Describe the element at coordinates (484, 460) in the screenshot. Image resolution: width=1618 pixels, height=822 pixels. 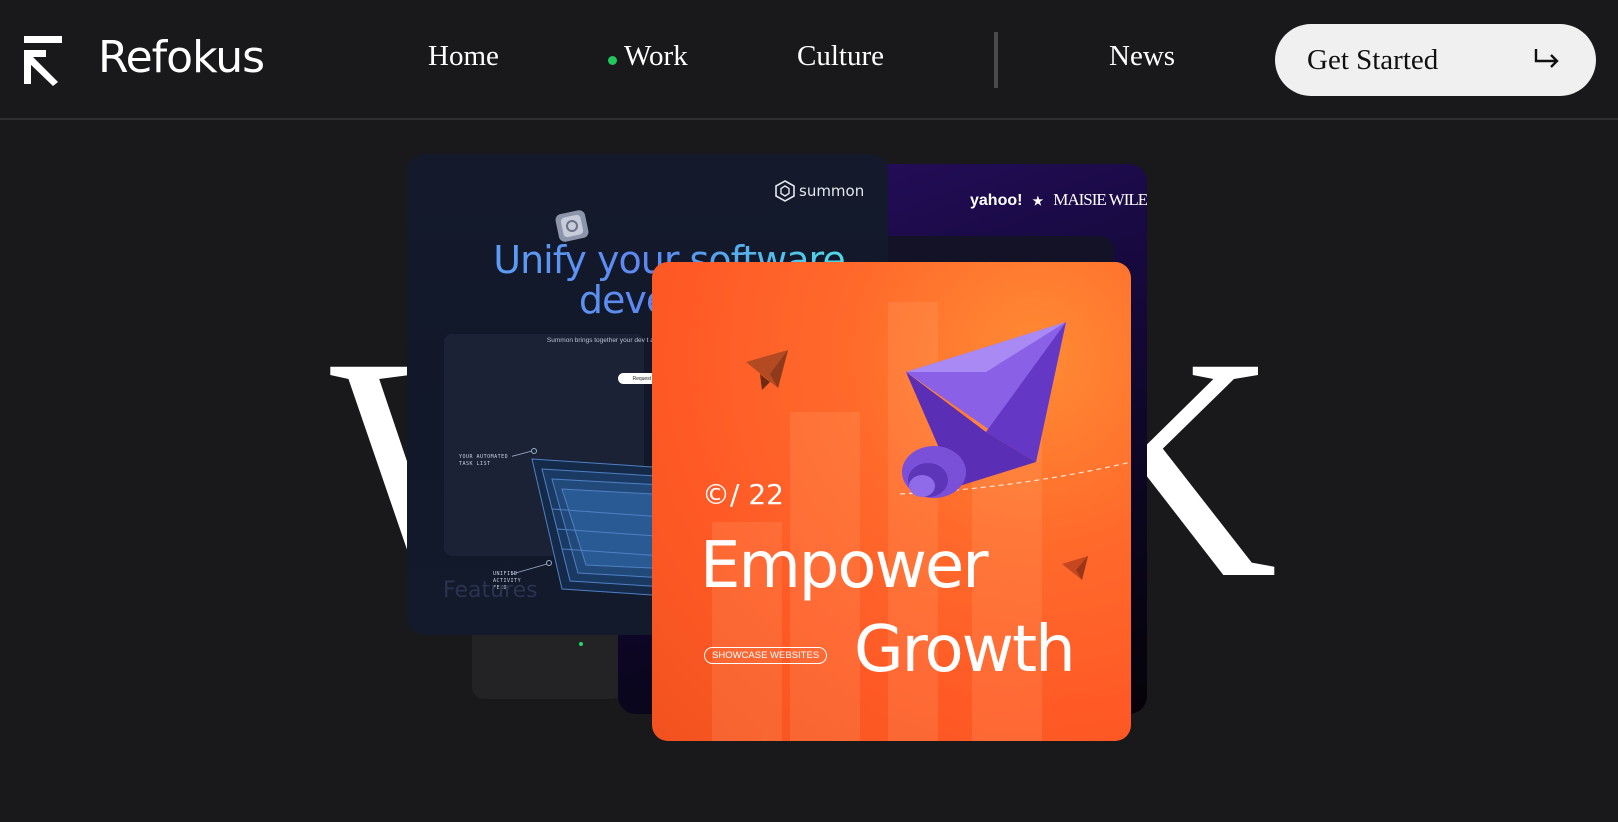
I see `task-list-label: YOUR AUTOMATED TASK LIST` at that location.